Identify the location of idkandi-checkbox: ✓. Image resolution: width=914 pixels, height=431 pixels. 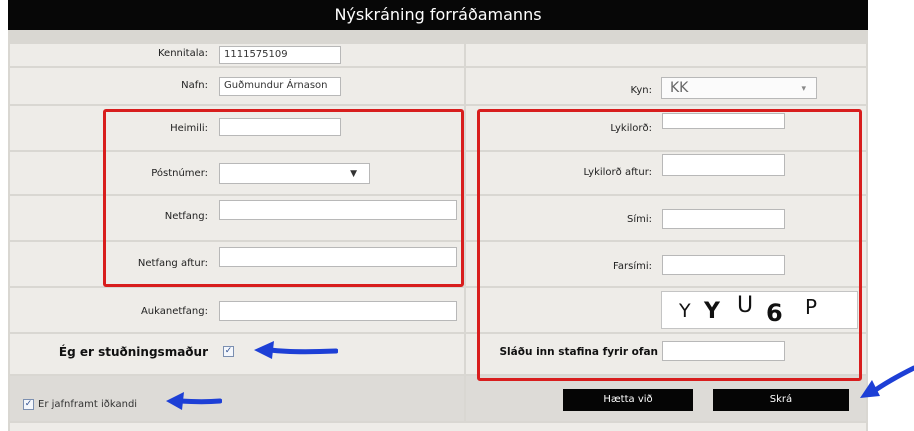
(28, 404).